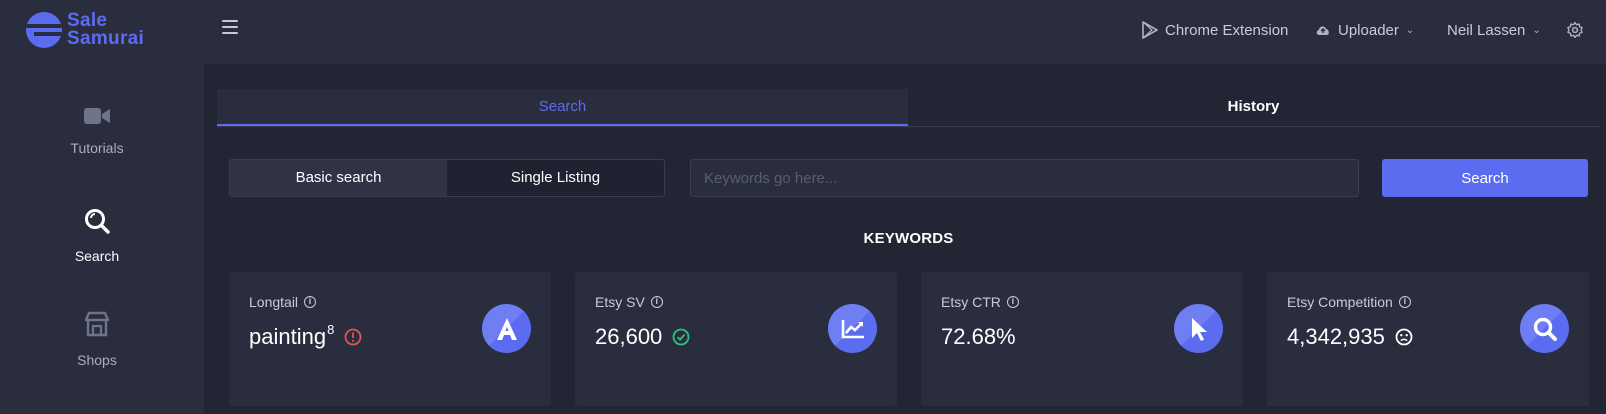 The image size is (1606, 414). I want to click on video-camera-icon, so click(97, 116).